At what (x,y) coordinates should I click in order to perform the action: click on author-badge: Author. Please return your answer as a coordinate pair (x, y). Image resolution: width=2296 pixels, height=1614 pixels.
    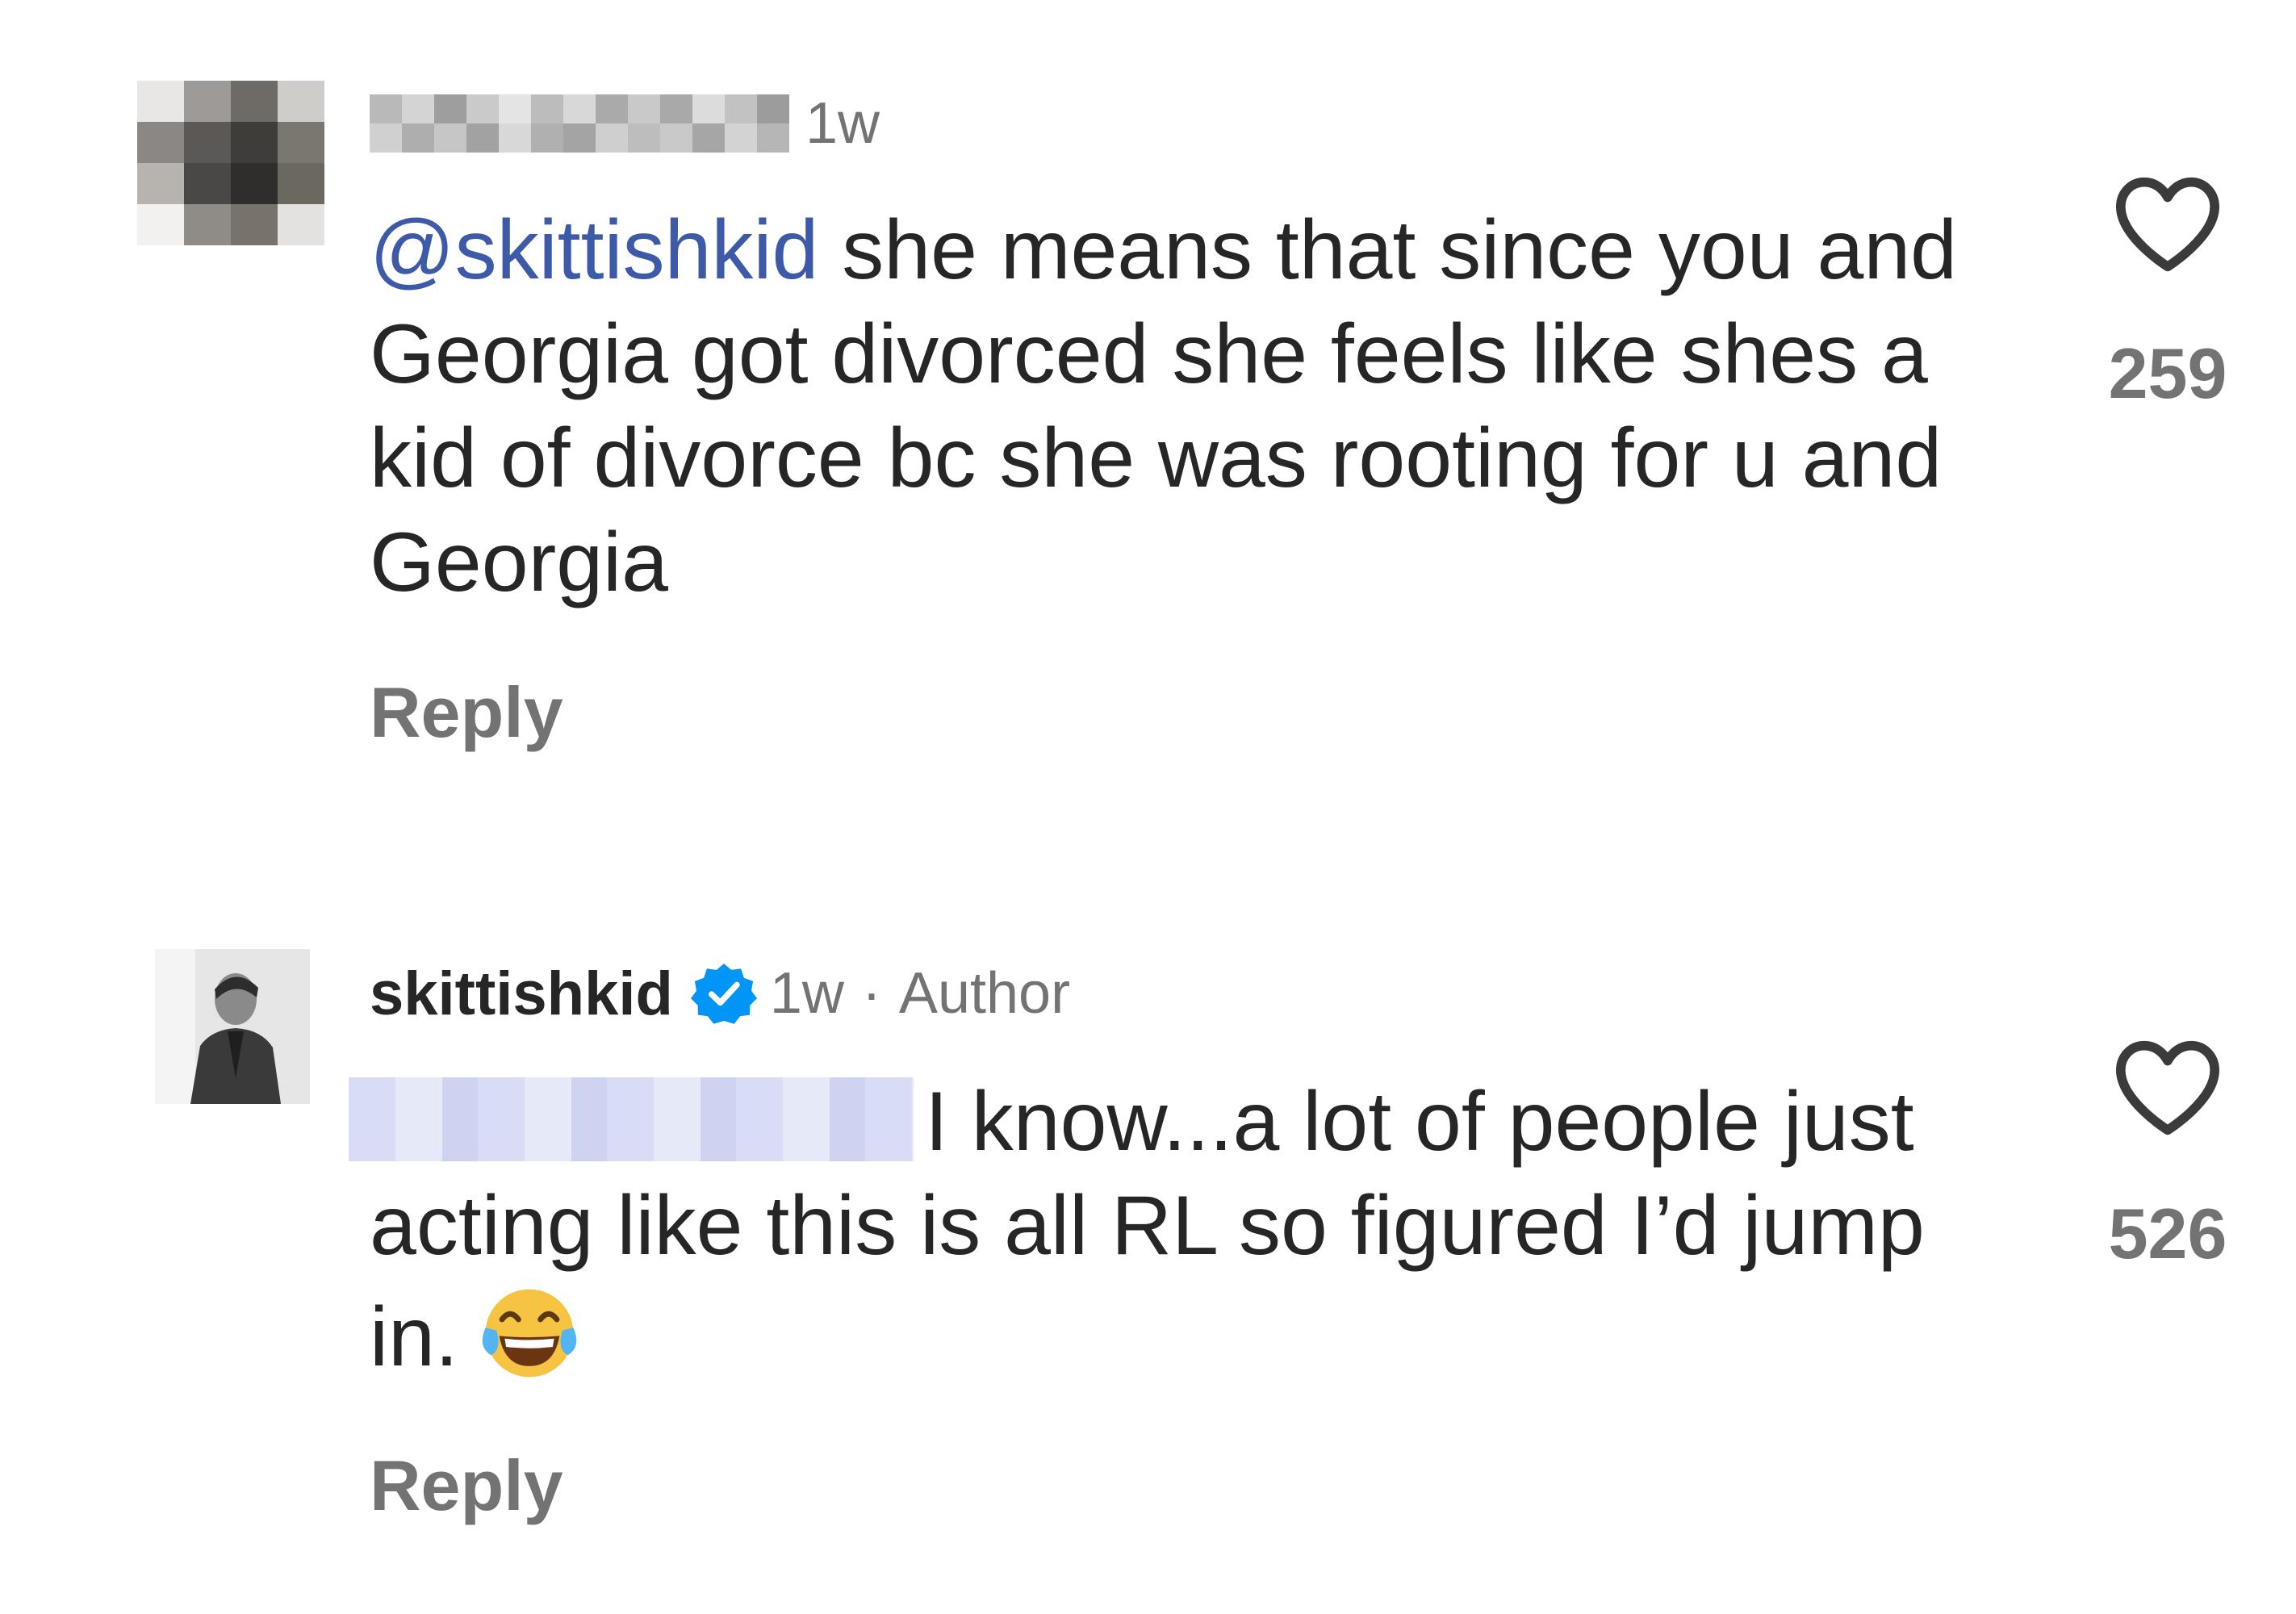
    Looking at the image, I should click on (984, 993).